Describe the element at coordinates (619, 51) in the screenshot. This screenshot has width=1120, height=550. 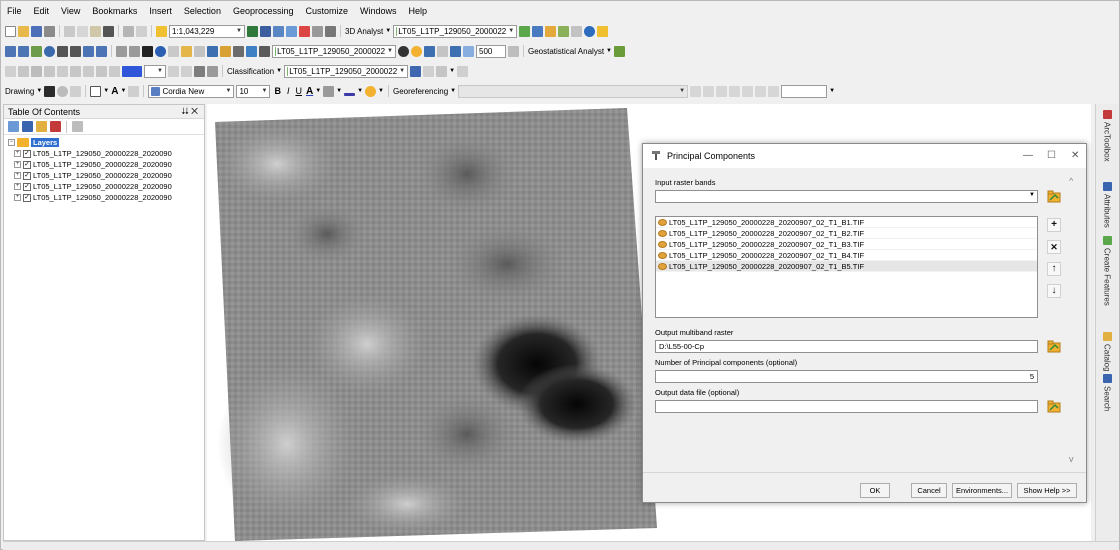
I see `geostat-wizard-icon` at that location.